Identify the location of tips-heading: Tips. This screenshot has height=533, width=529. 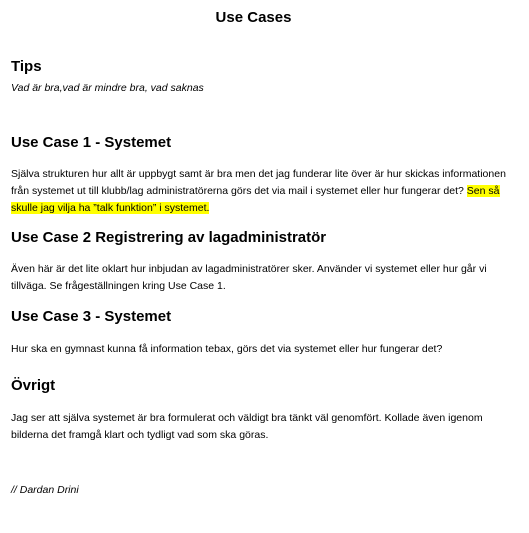
(26, 66).